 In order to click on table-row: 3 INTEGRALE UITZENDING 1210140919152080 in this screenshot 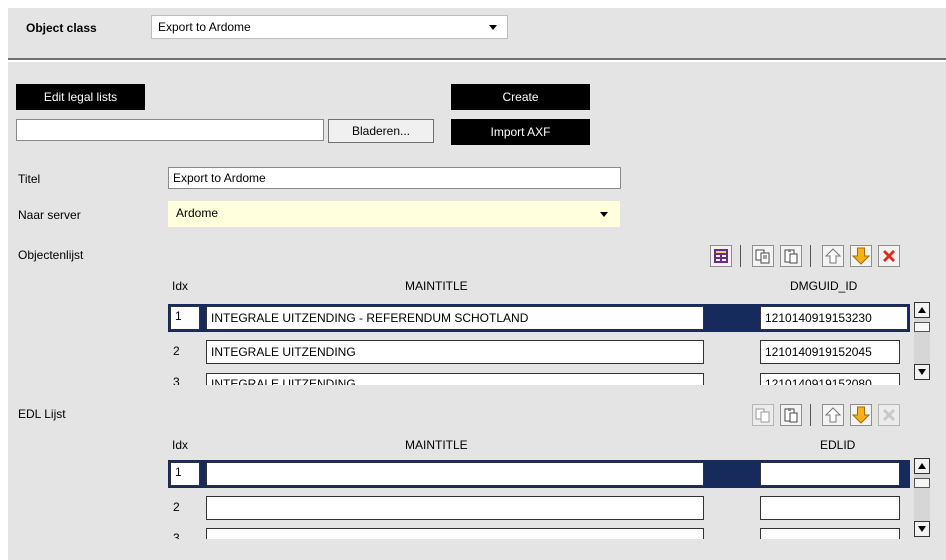, I will do `click(538, 377)`.